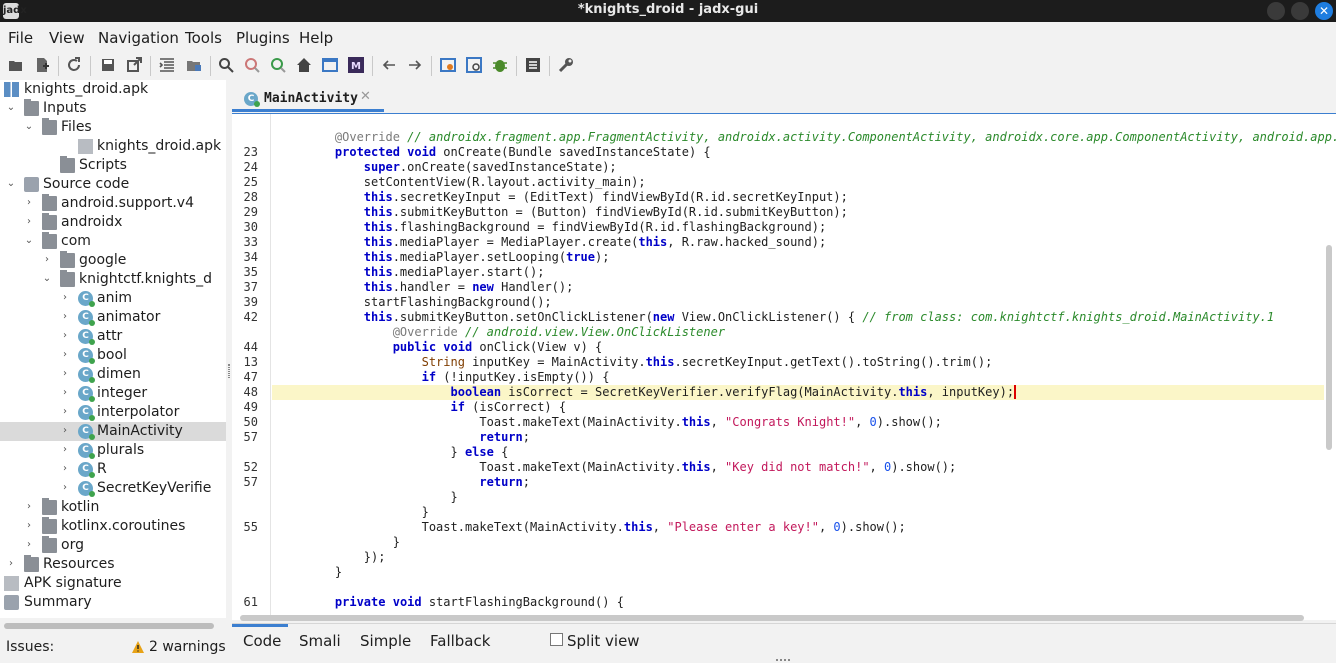 This screenshot has width=1336, height=663. I want to click on code-line: 47 if (!inputKey.isEmpty()) {, so click(784, 377).